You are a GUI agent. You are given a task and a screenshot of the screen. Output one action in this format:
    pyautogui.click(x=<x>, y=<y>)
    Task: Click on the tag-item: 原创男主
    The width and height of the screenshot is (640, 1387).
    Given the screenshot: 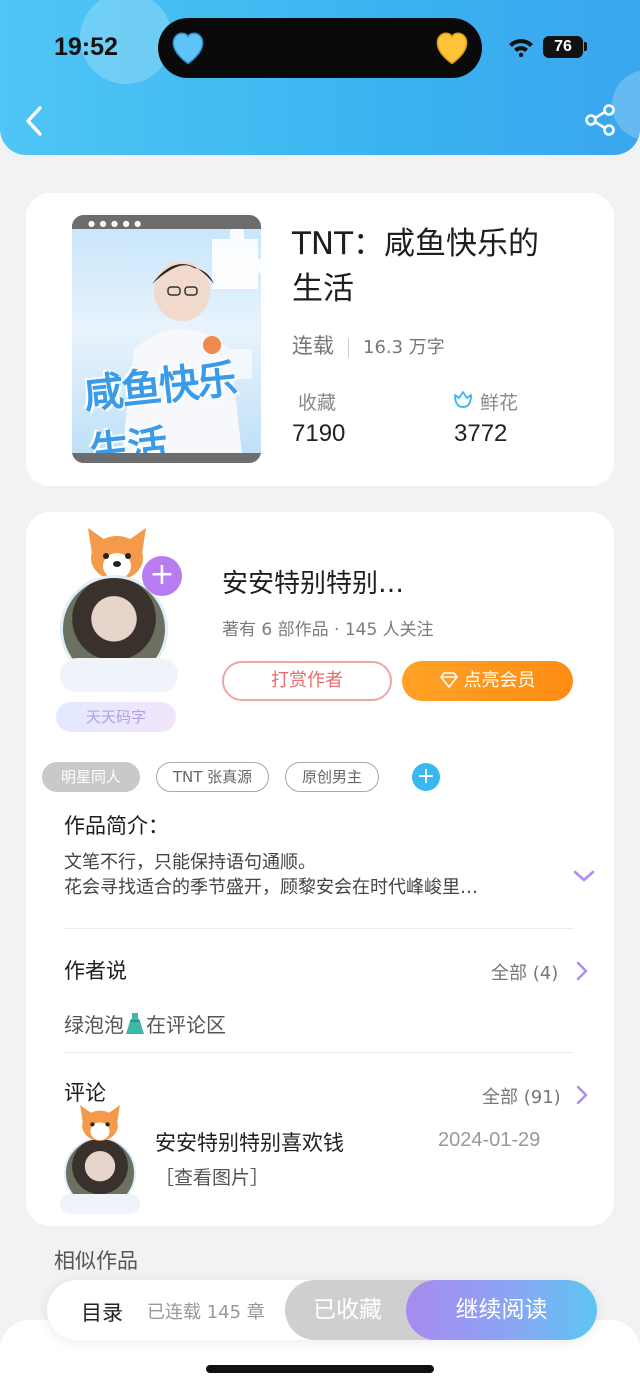 What is the action you would take?
    pyautogui.click(x=332, y=777)
    